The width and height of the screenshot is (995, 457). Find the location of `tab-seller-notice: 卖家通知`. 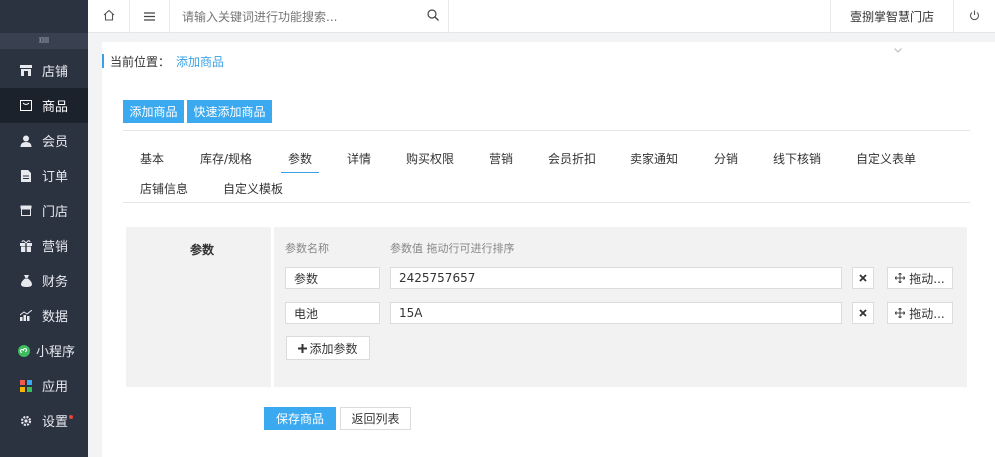

tab-seller-notice: 卖家通知 is located at coordinates (654, 158).